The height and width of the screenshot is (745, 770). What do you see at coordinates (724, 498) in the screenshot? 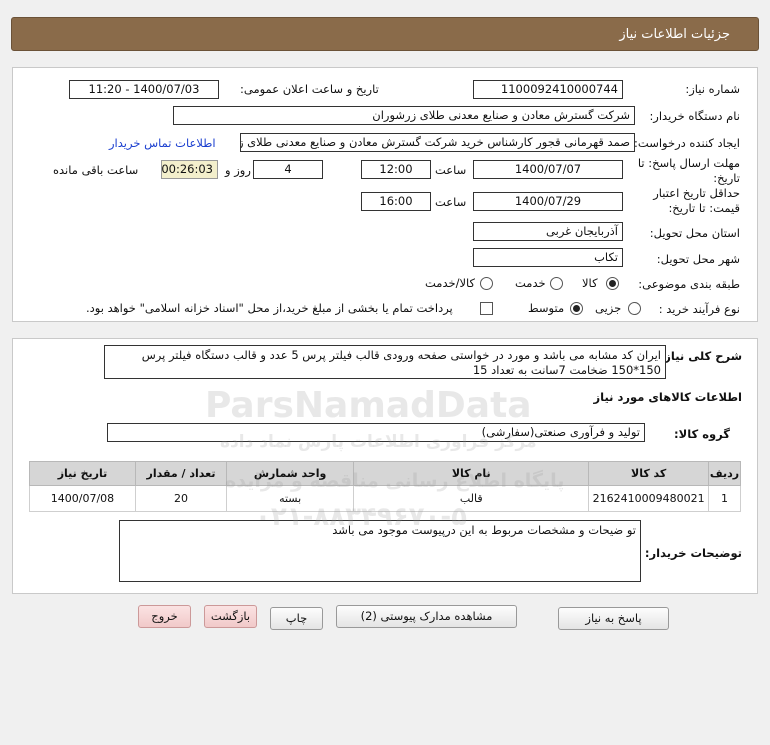
I see `cell-row-number: 1` at bounding box center [724, 498].